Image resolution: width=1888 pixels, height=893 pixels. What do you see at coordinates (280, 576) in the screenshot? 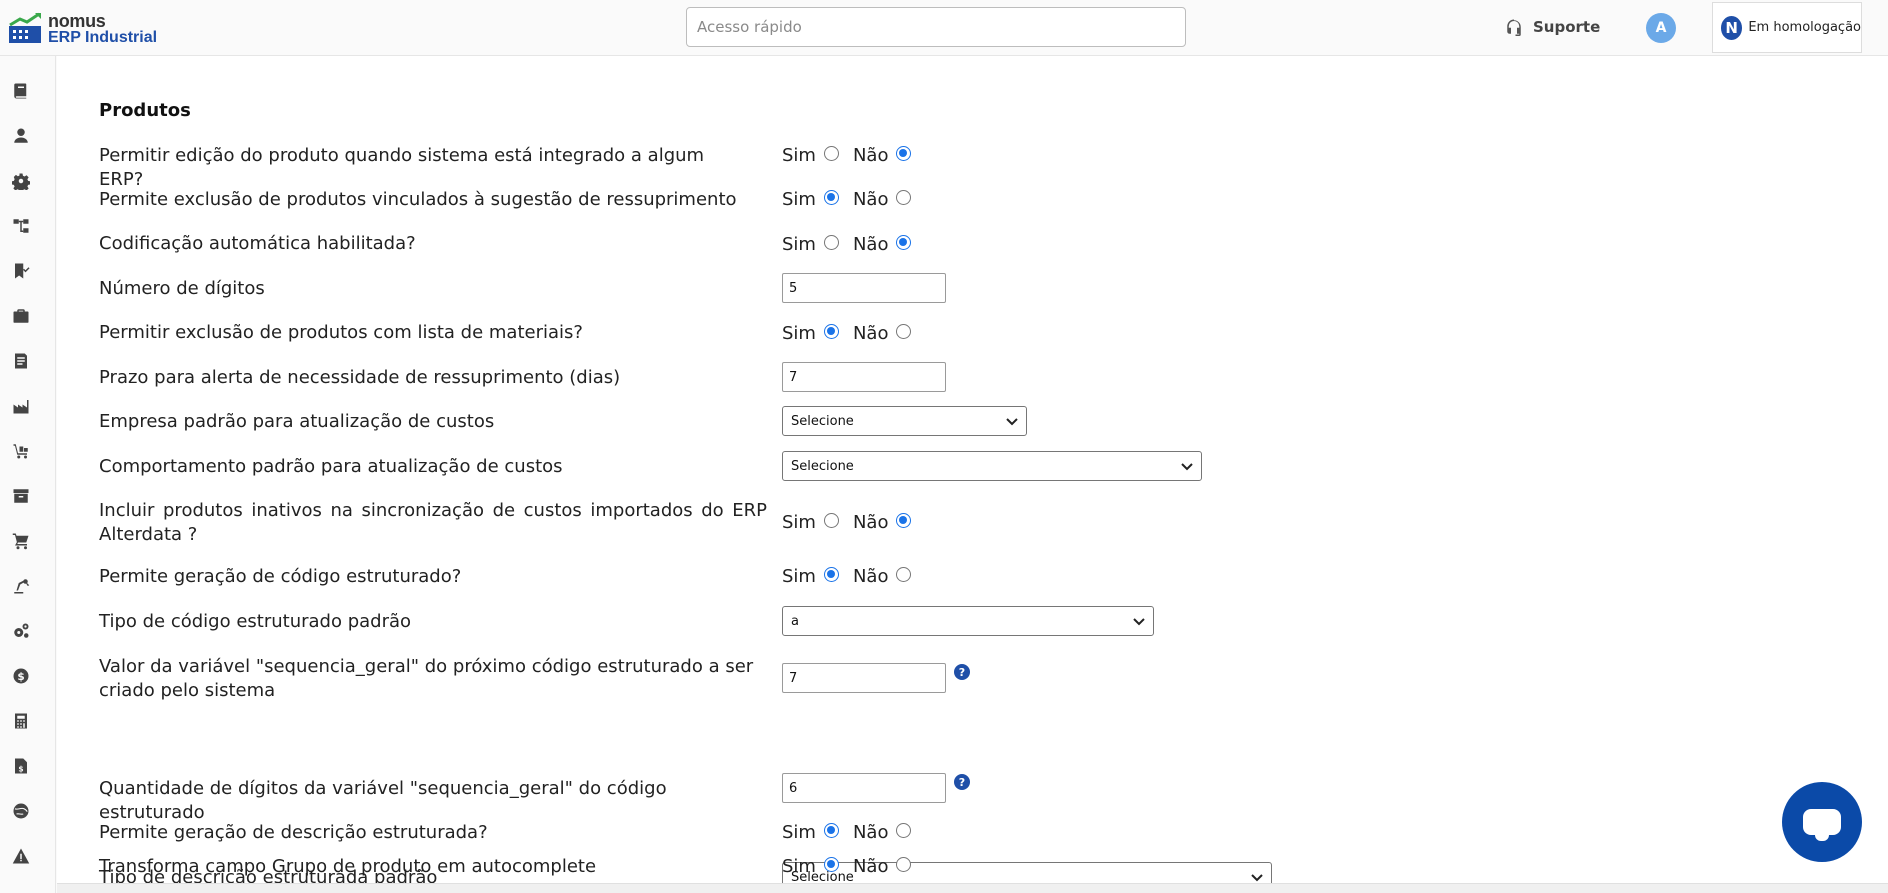
I see `setting-label: Permite geração de código estruturado?` at bounding box center [280, 576].